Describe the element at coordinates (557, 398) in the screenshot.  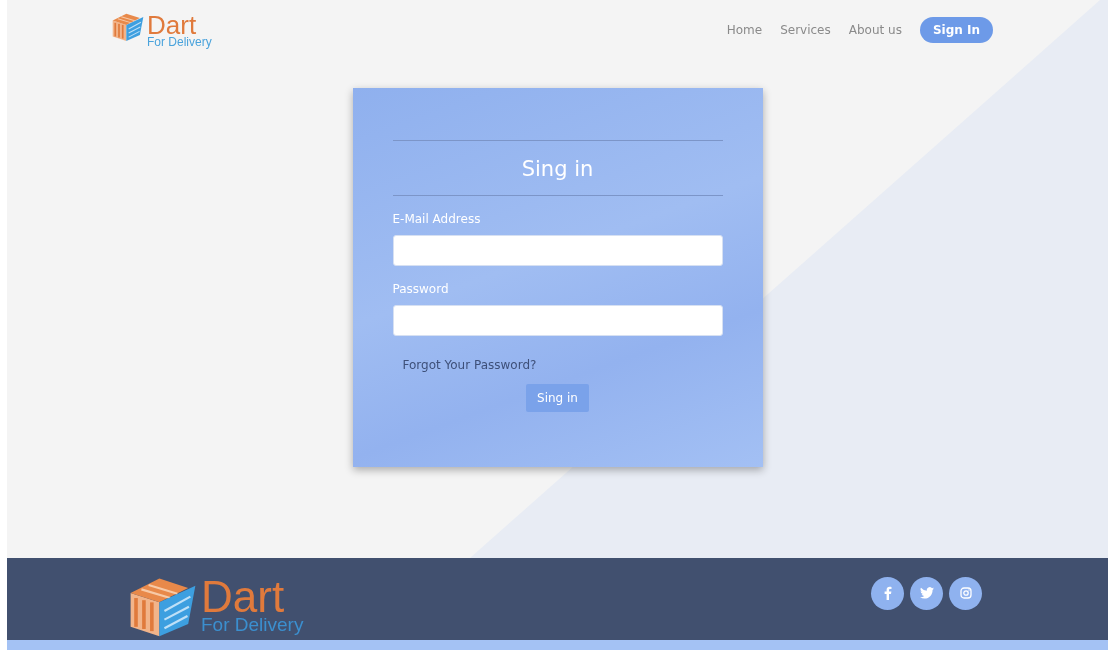
I see `submit-button: Sing in` at that location.